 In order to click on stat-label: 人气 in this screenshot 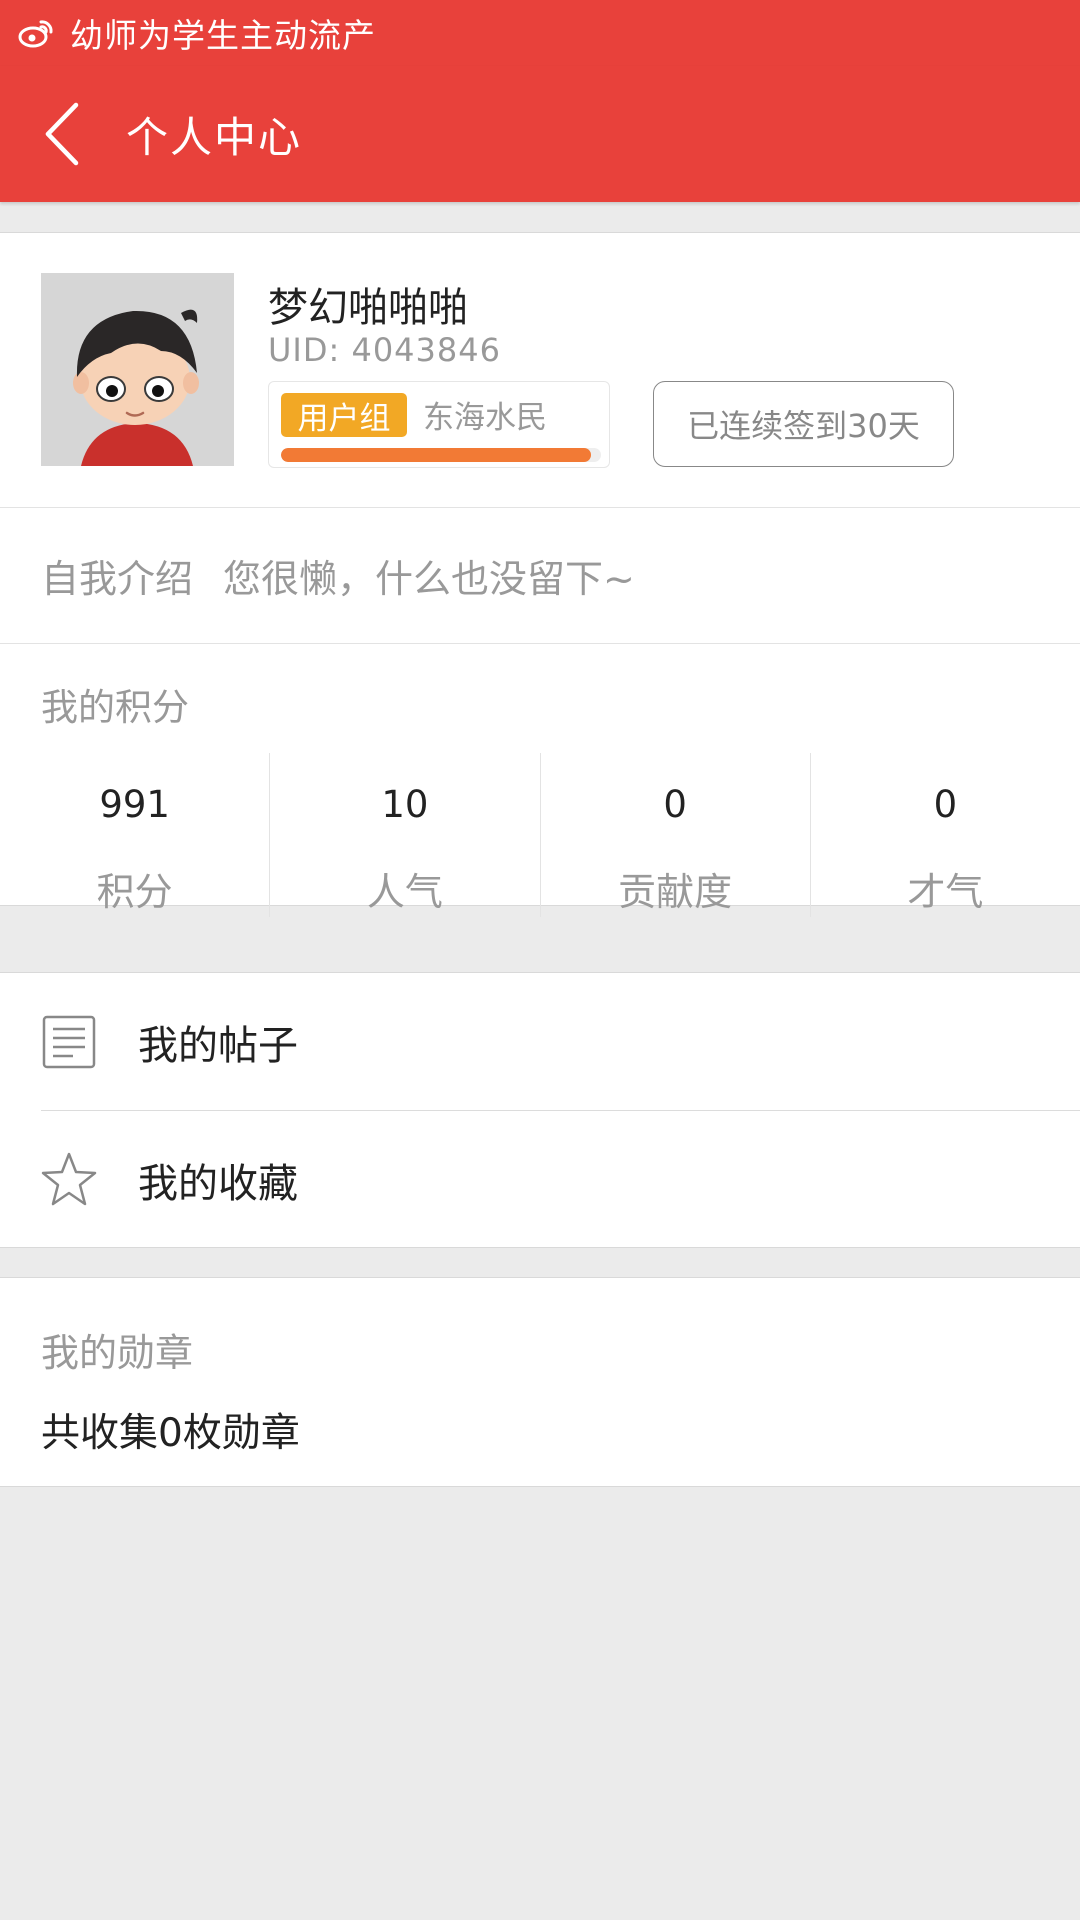, I will do `click(404, 892)`.